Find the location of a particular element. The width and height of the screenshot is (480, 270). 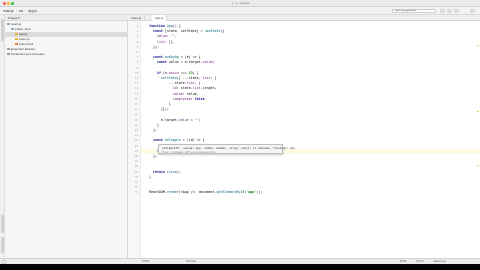

project-panel-header: Project ▾ is located at coordinates (66, 18).